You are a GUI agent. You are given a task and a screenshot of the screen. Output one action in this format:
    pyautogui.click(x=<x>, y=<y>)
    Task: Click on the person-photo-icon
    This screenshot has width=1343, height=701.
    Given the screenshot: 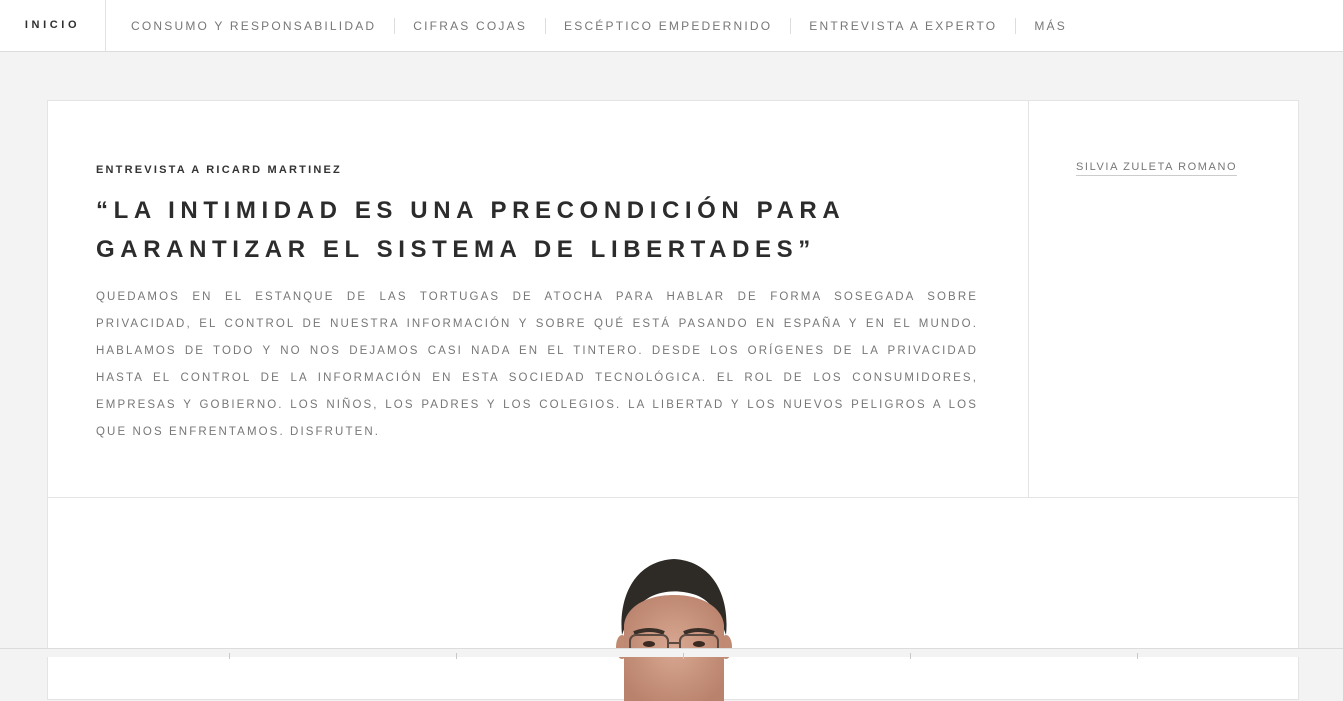 What is the action you would take?
    pyautogui.click(x=674, y=630)
    